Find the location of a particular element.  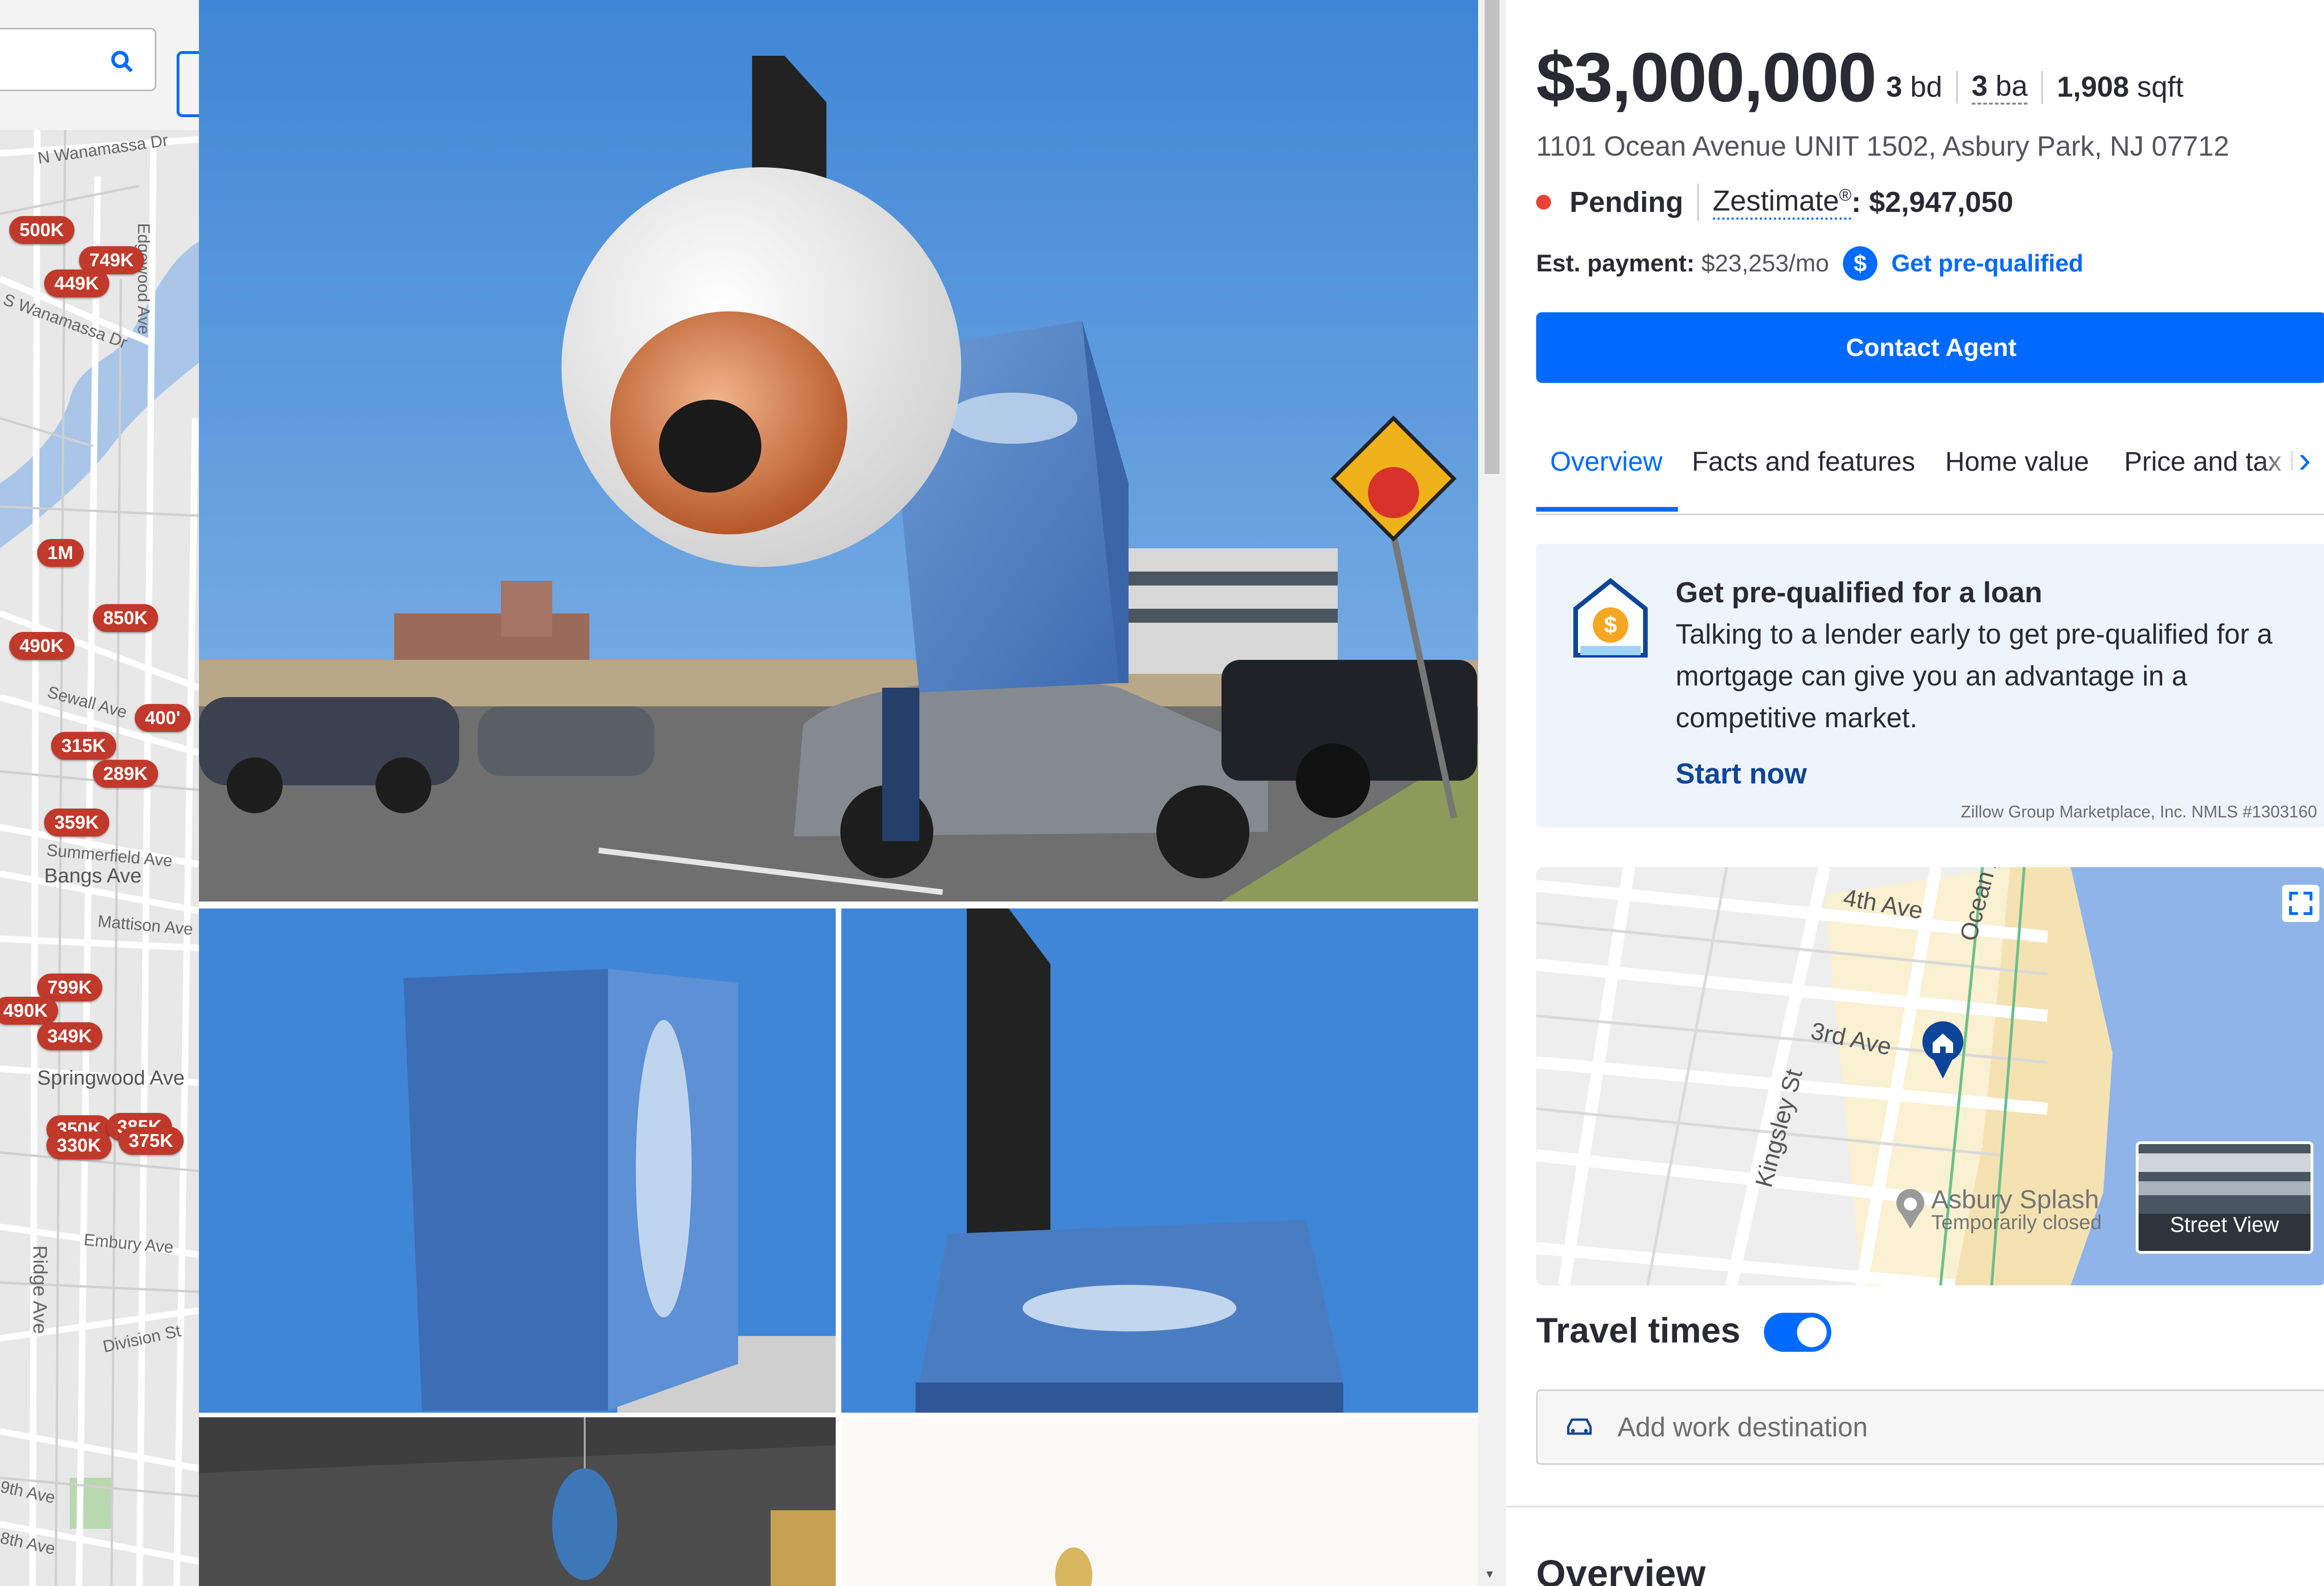

zestimate-value: : $2,947,050 is located at coordinates (1932, 202).